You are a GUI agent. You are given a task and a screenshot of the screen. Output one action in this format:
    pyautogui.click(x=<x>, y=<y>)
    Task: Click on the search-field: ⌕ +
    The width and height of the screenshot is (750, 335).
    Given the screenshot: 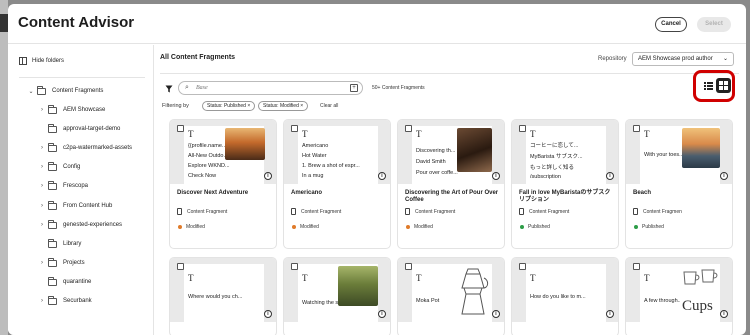 What is the action you would take?
    pyautogui.click(x=270, y=88)
    